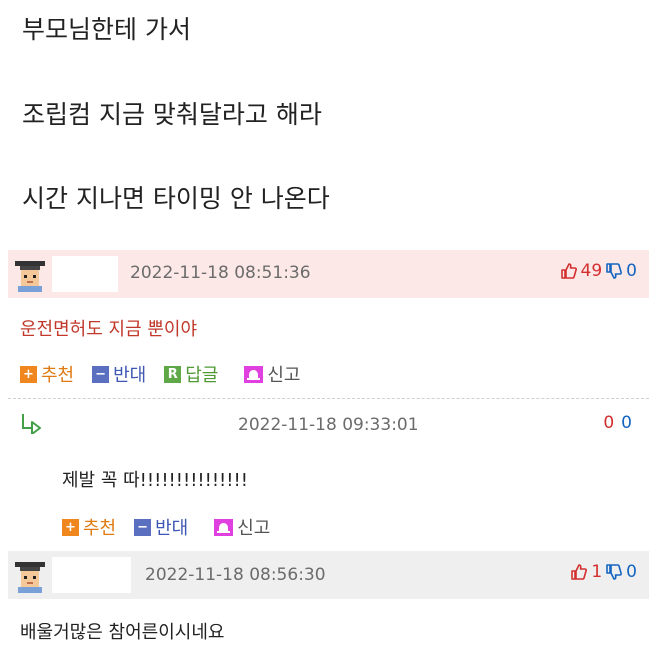  What do you see at coordinates (220, 273) in the screenshot?
I see `comment-timestamp: 2022-11-18 08:51:36` at bounding box center [220, 273].